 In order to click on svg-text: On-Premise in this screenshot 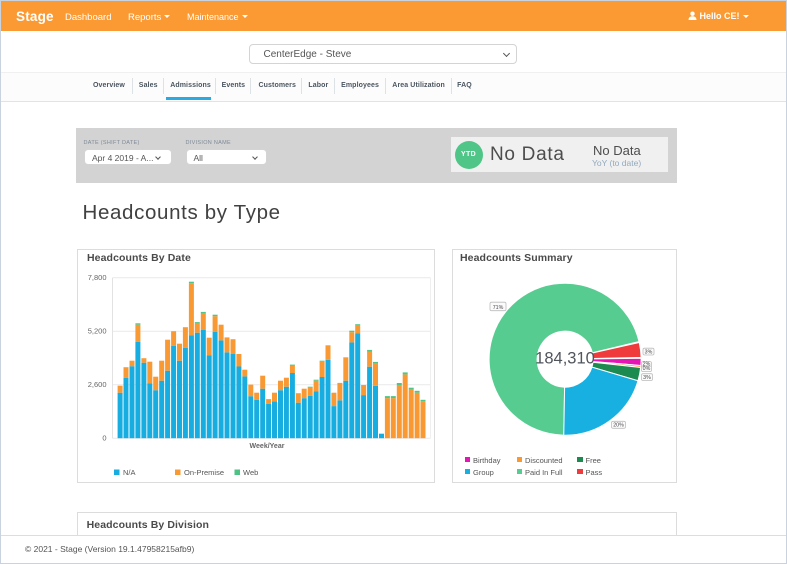, I will do `click(204, 472)`.